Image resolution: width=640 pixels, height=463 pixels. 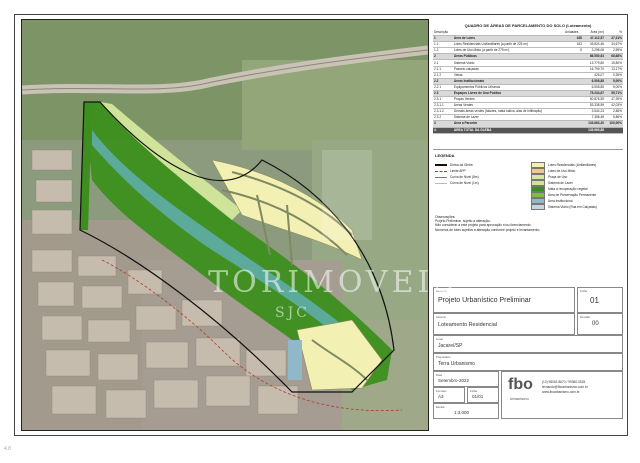 I want to click on client-value: Terra Urbanismo, so click(x=456, y=364).